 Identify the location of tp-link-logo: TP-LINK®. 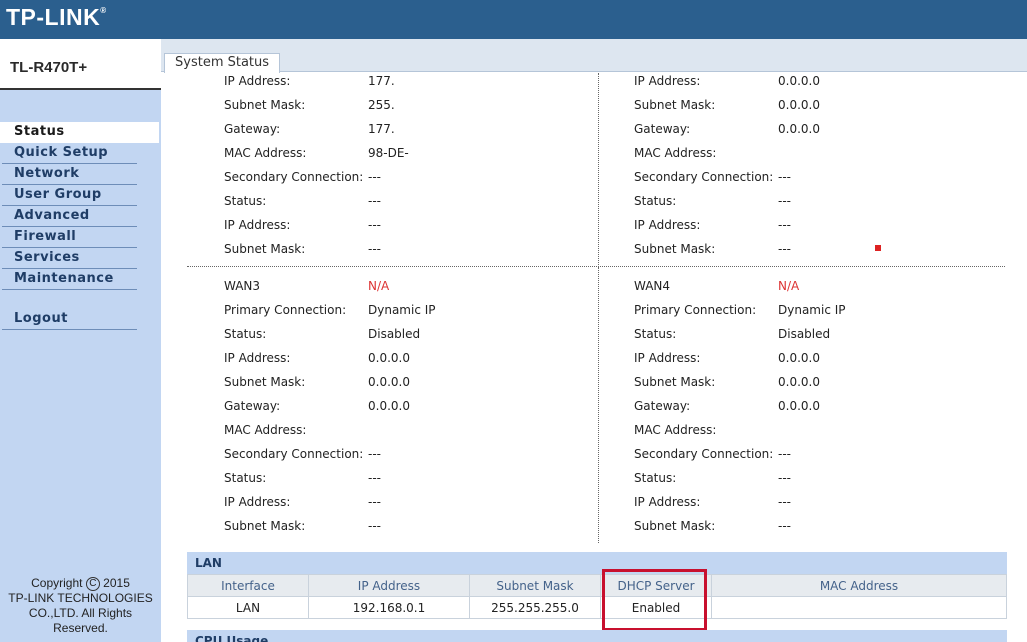
(56, 17).